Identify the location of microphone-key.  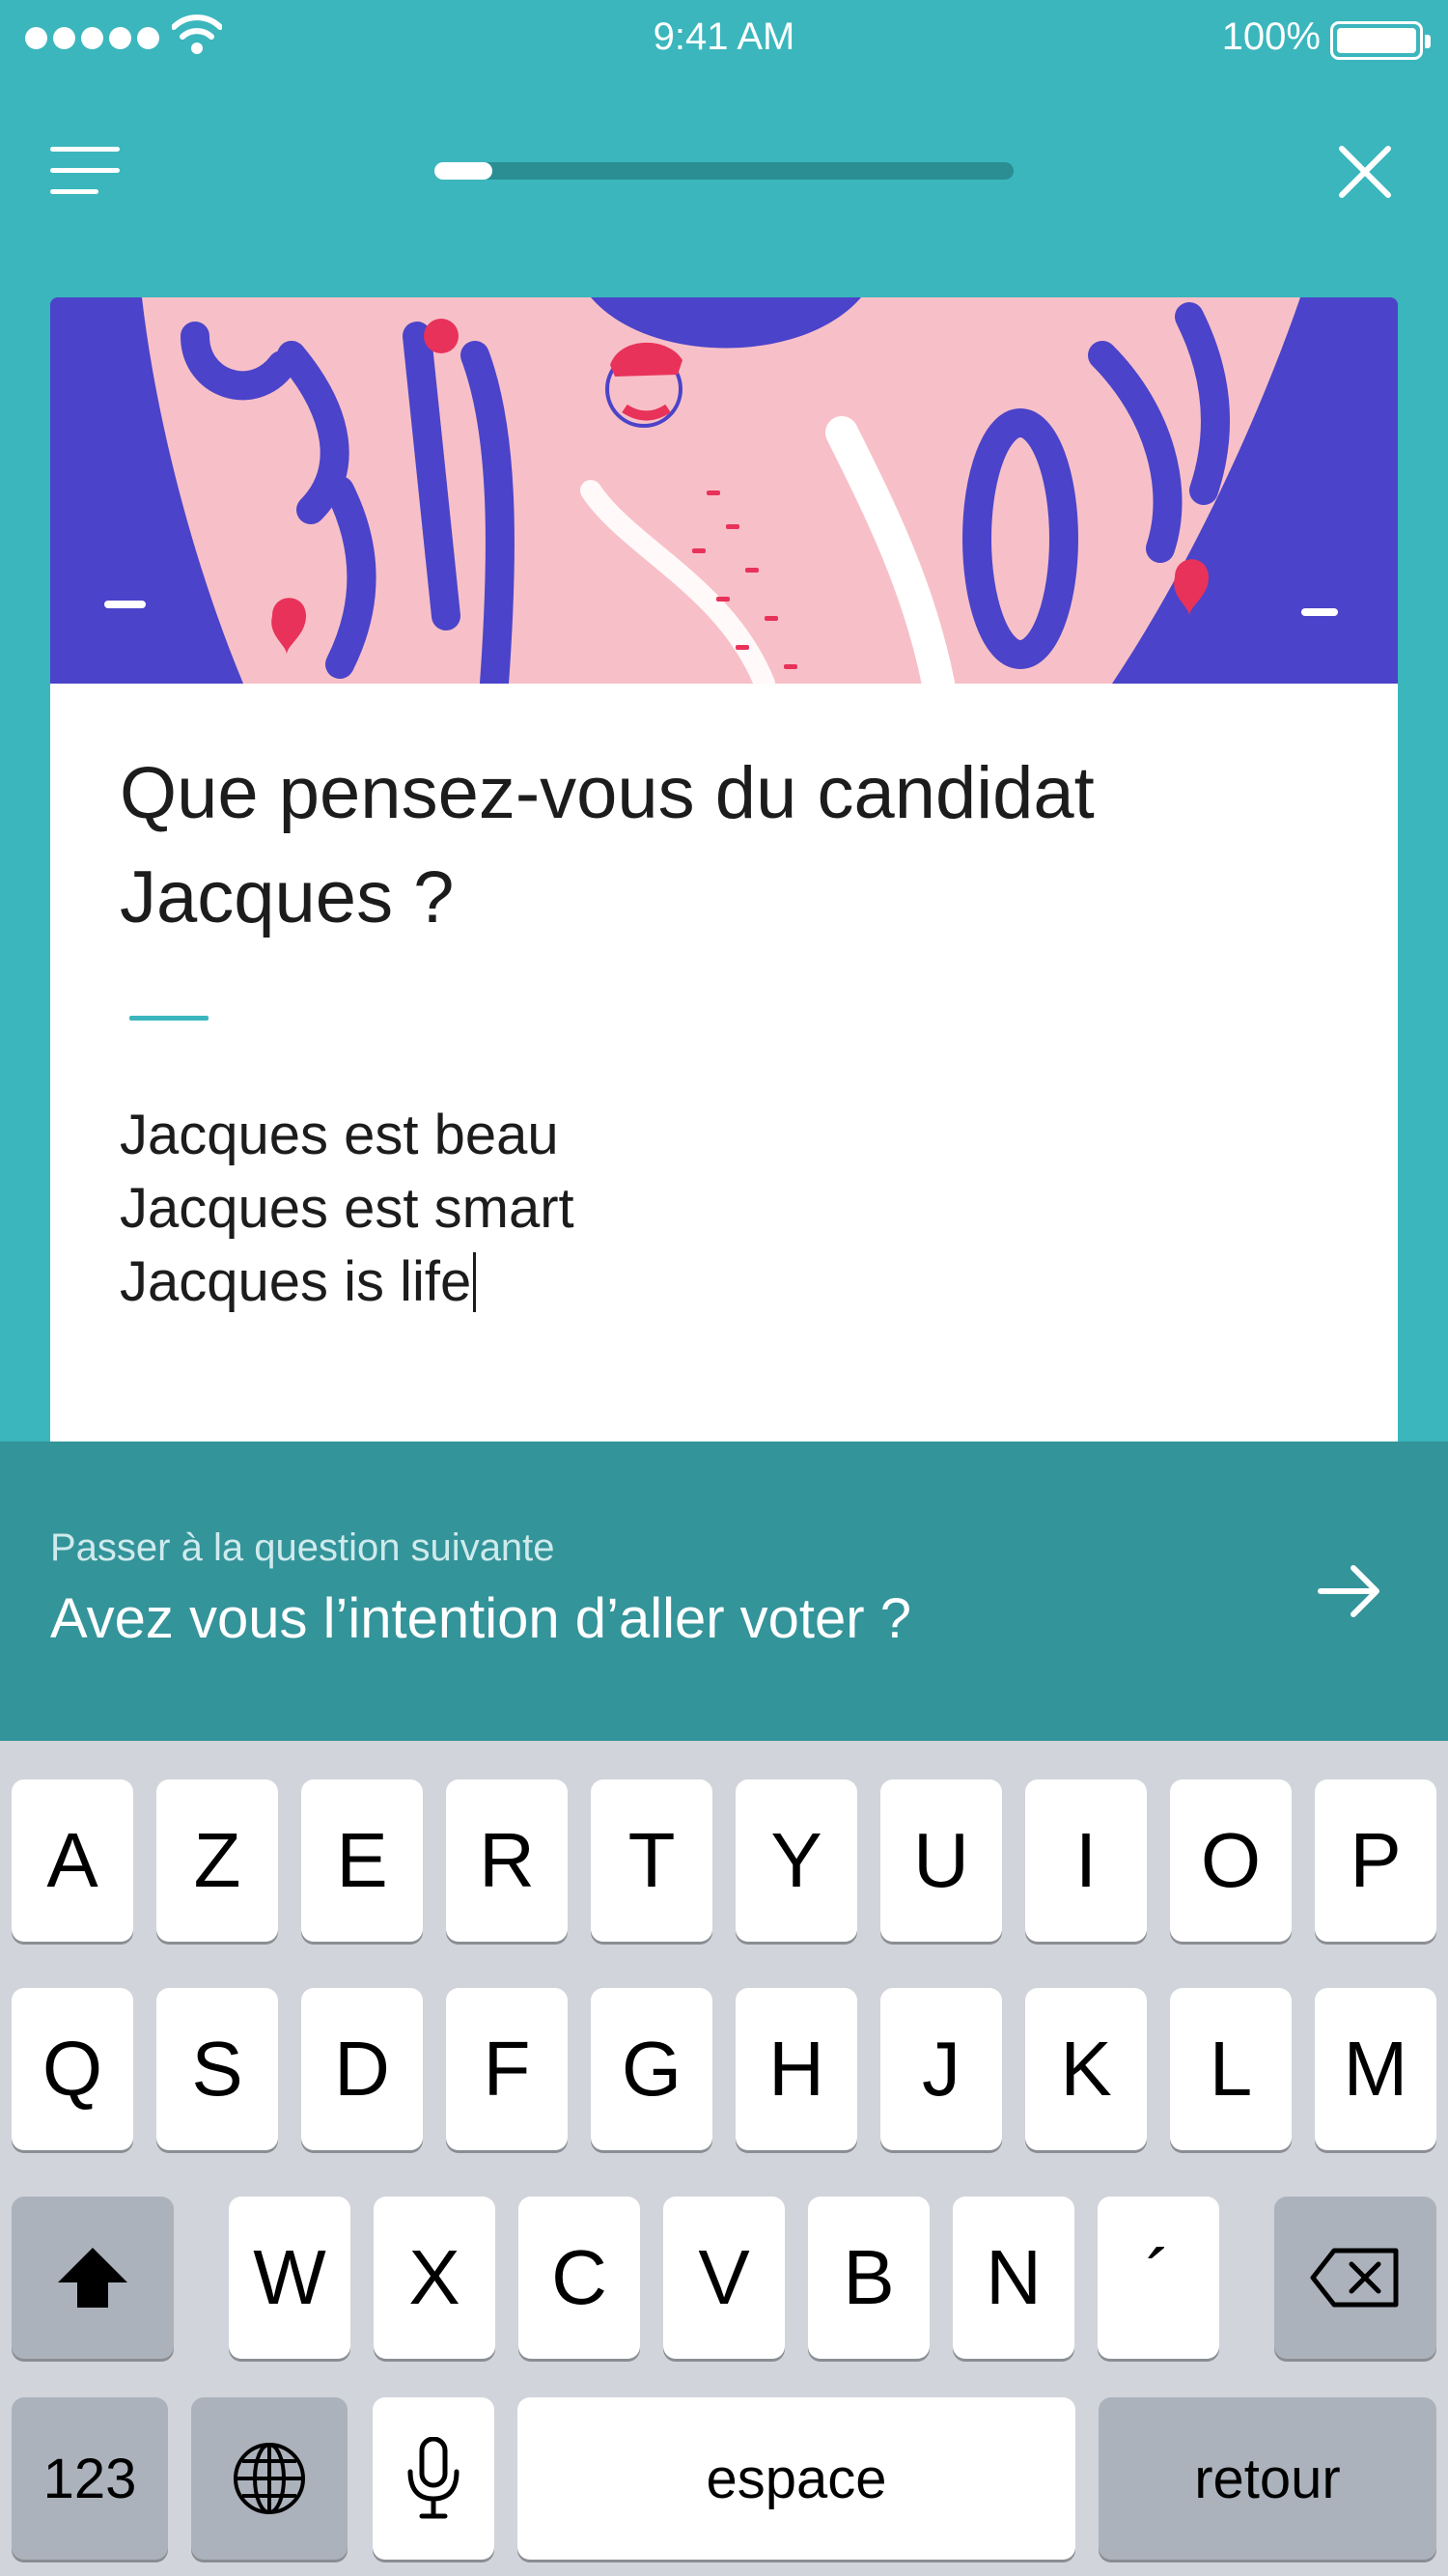
(434, 2479).